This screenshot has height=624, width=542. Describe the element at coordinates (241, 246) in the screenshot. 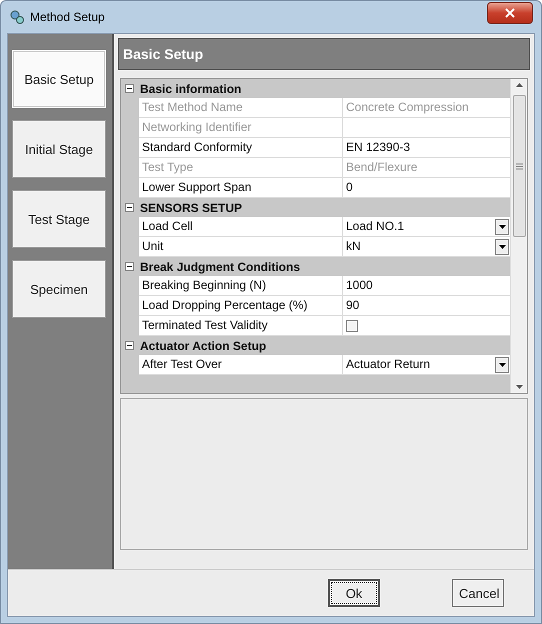

I see `property-name: Unit` at that location.